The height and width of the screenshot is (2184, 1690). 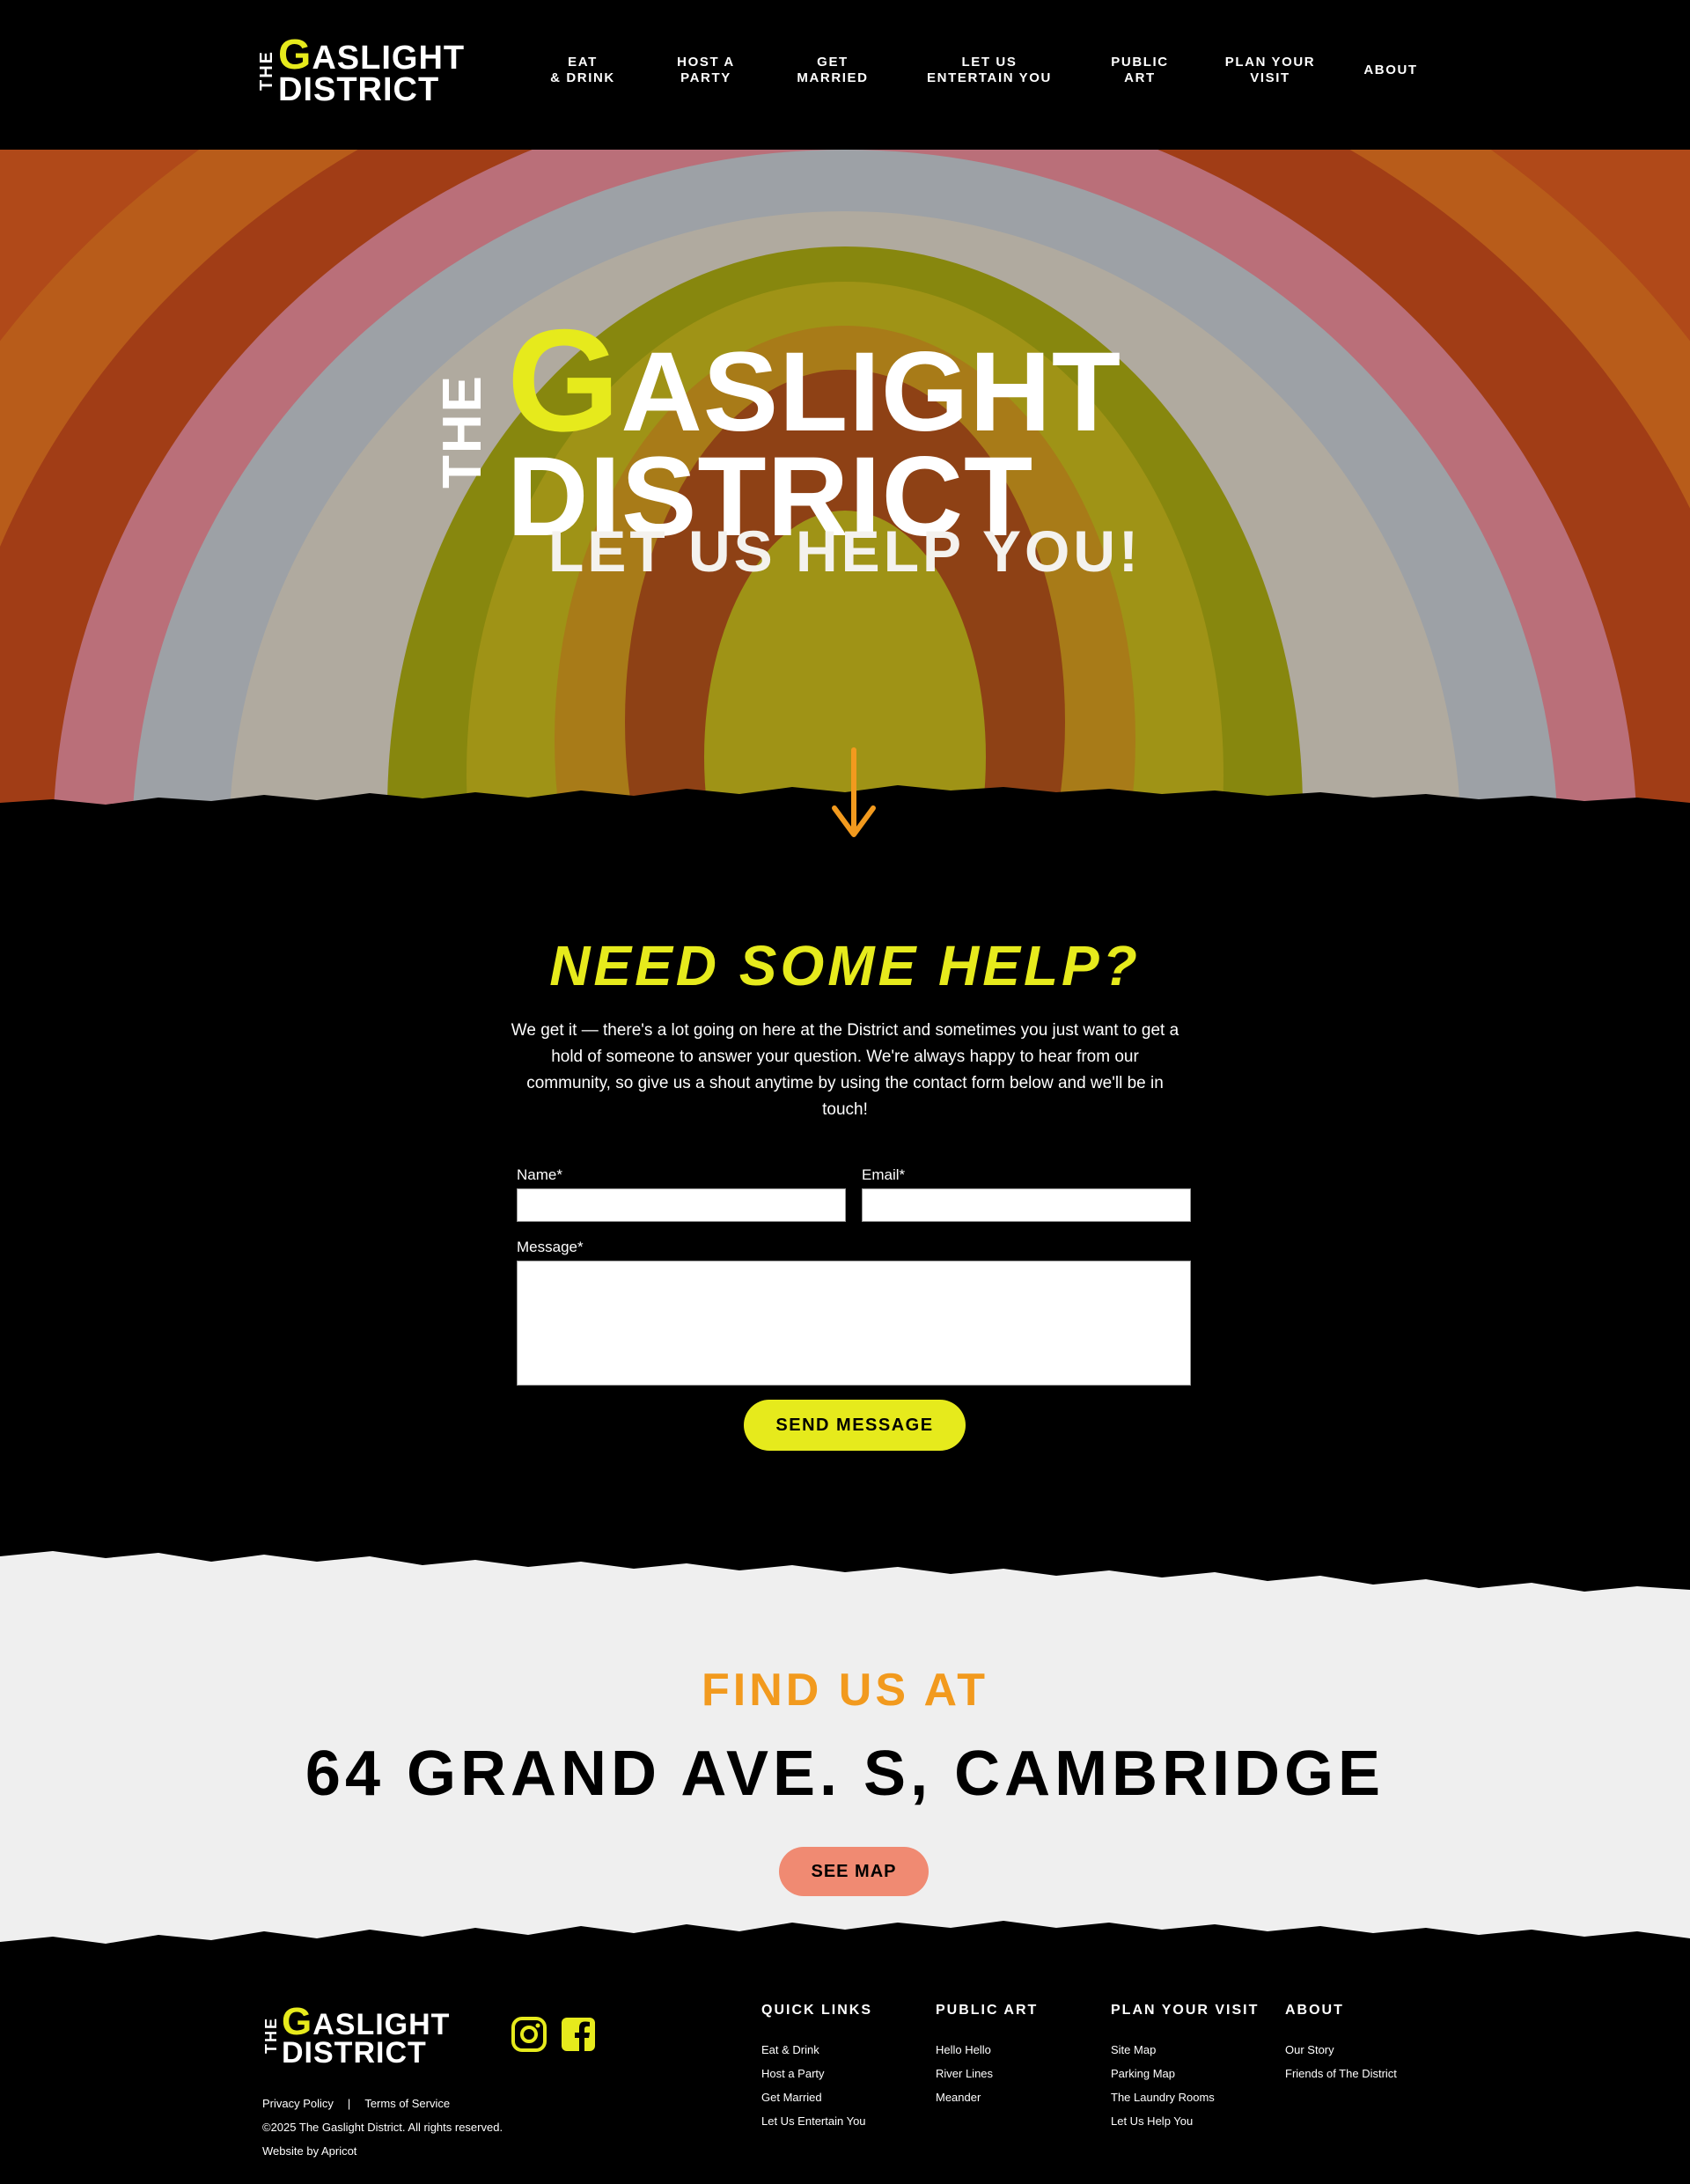 What do you see at coordinates (845, 1946) in the screenshot?
I see `torn-edge-footer-top` at bounding box center [845, 1946].